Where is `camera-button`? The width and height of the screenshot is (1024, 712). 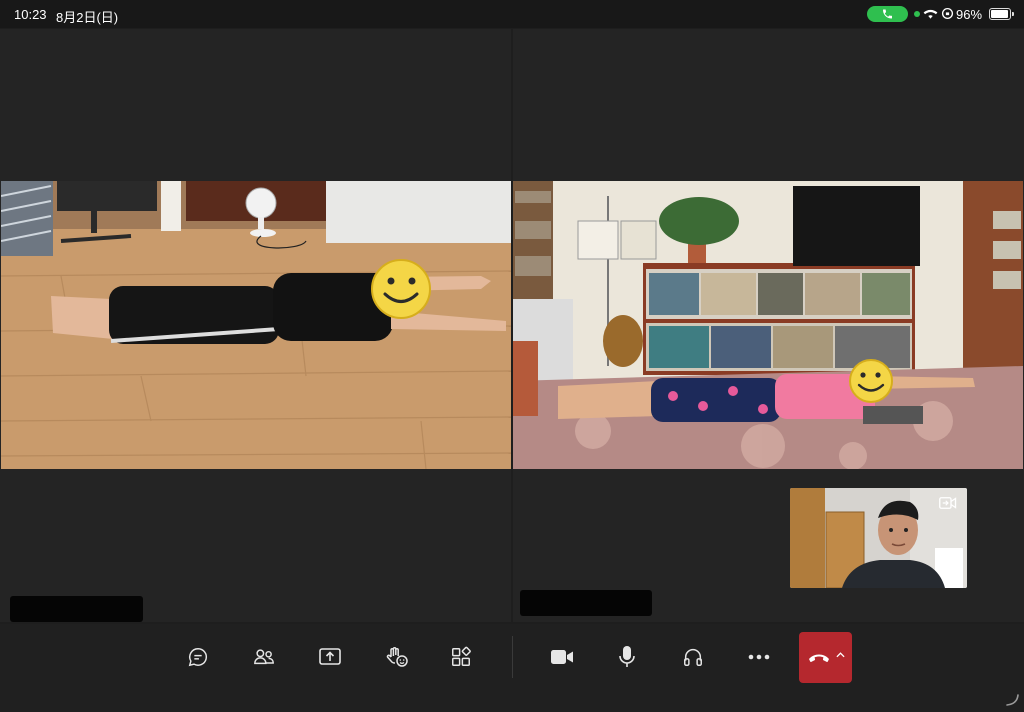 camera-button is located at coordinates (562, 657).